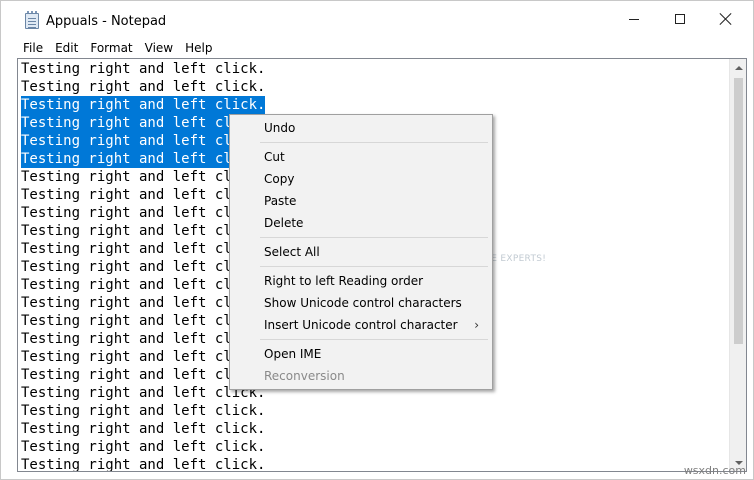 This screenshot has width=754, height=480. What do you see at coordinates (361, 354) in the screenshot?
I see `context-menu-item-open-ime: Open IME` at bounding box center [361, 354].